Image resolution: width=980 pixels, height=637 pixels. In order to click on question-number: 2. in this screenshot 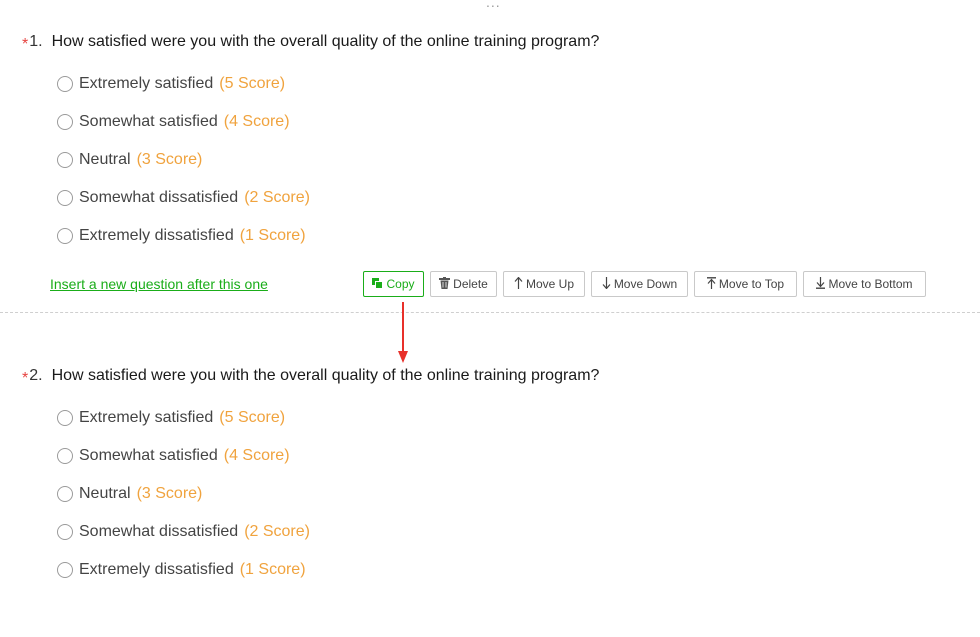, I will do `click(36, 375)`.